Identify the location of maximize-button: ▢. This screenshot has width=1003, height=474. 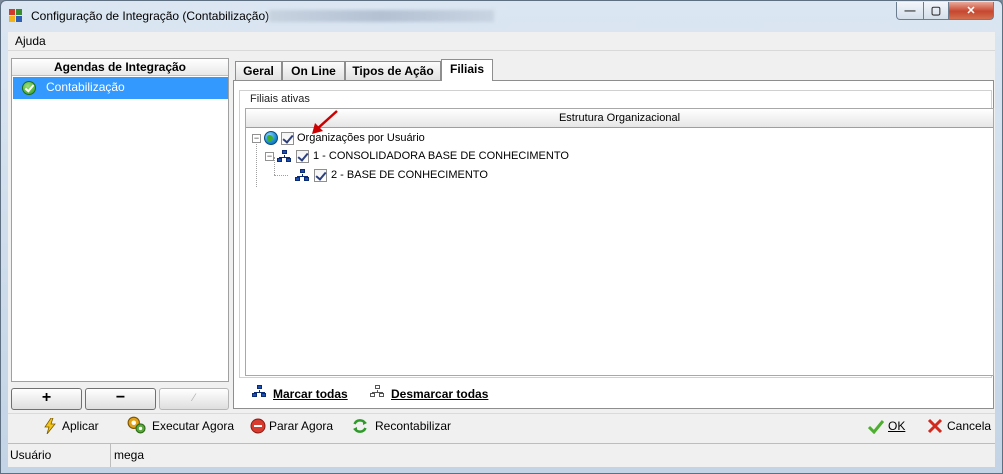
(936, 11).